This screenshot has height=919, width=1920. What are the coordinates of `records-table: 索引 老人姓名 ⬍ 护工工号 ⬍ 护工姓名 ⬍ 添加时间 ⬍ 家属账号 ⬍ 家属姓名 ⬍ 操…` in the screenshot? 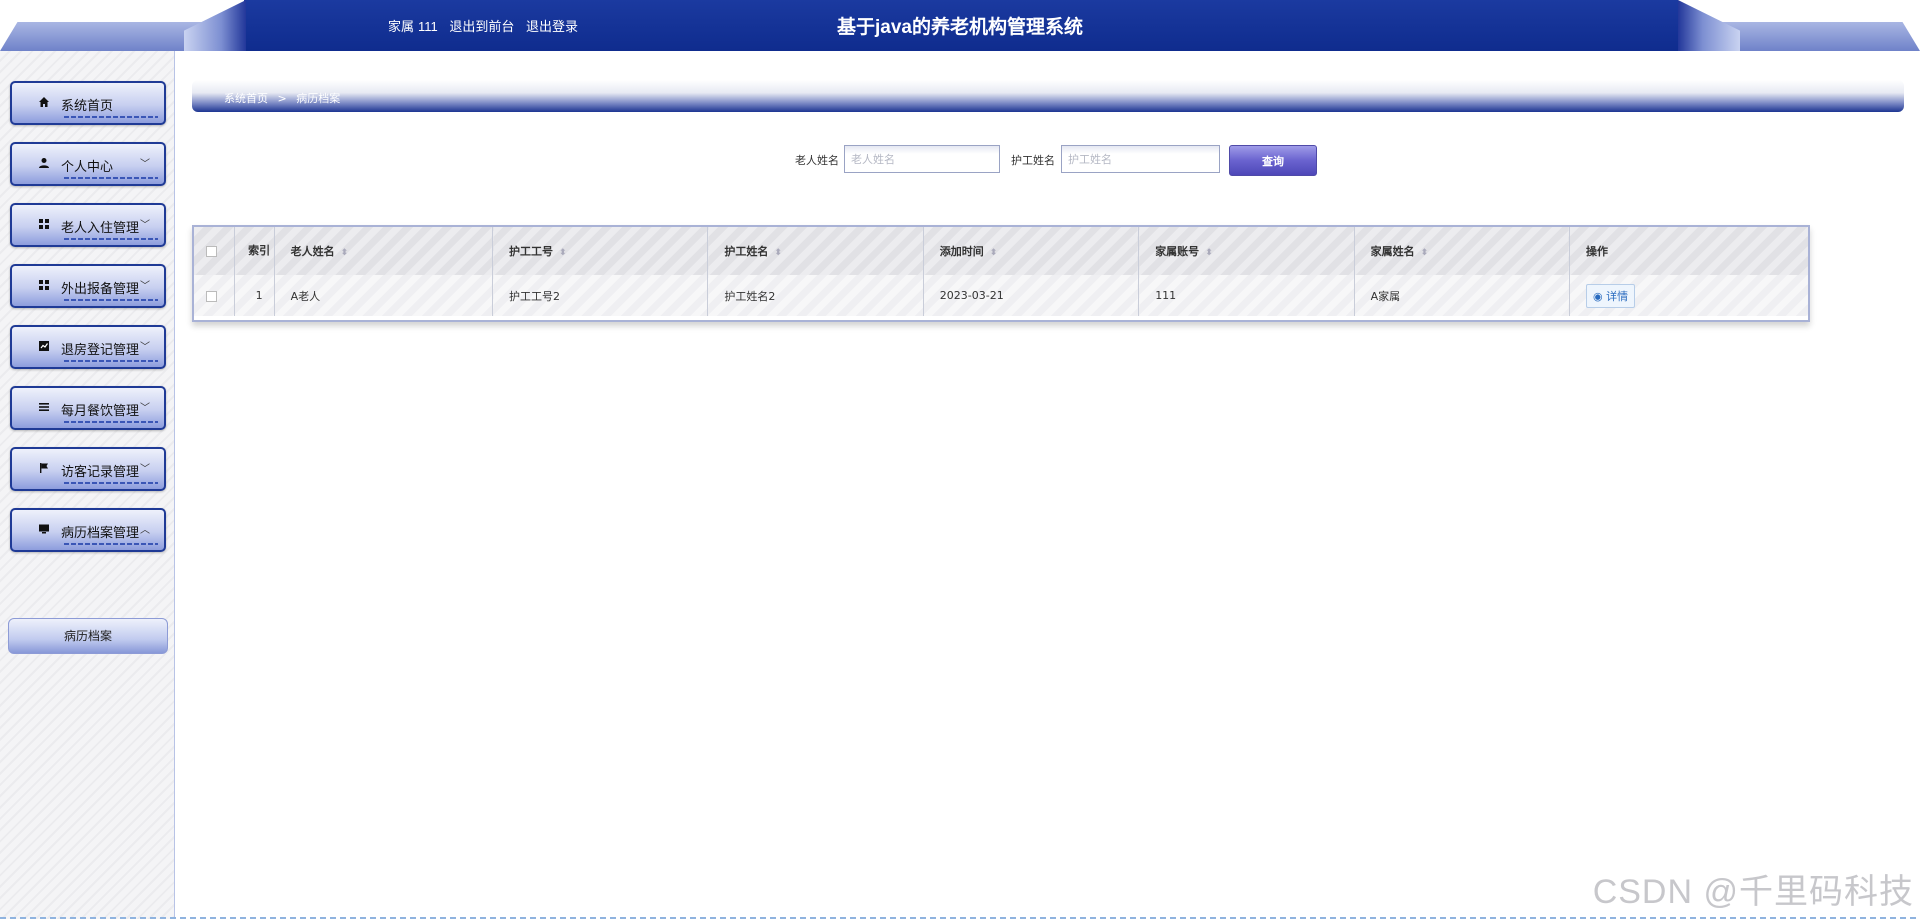 It's located at (1001, 273).